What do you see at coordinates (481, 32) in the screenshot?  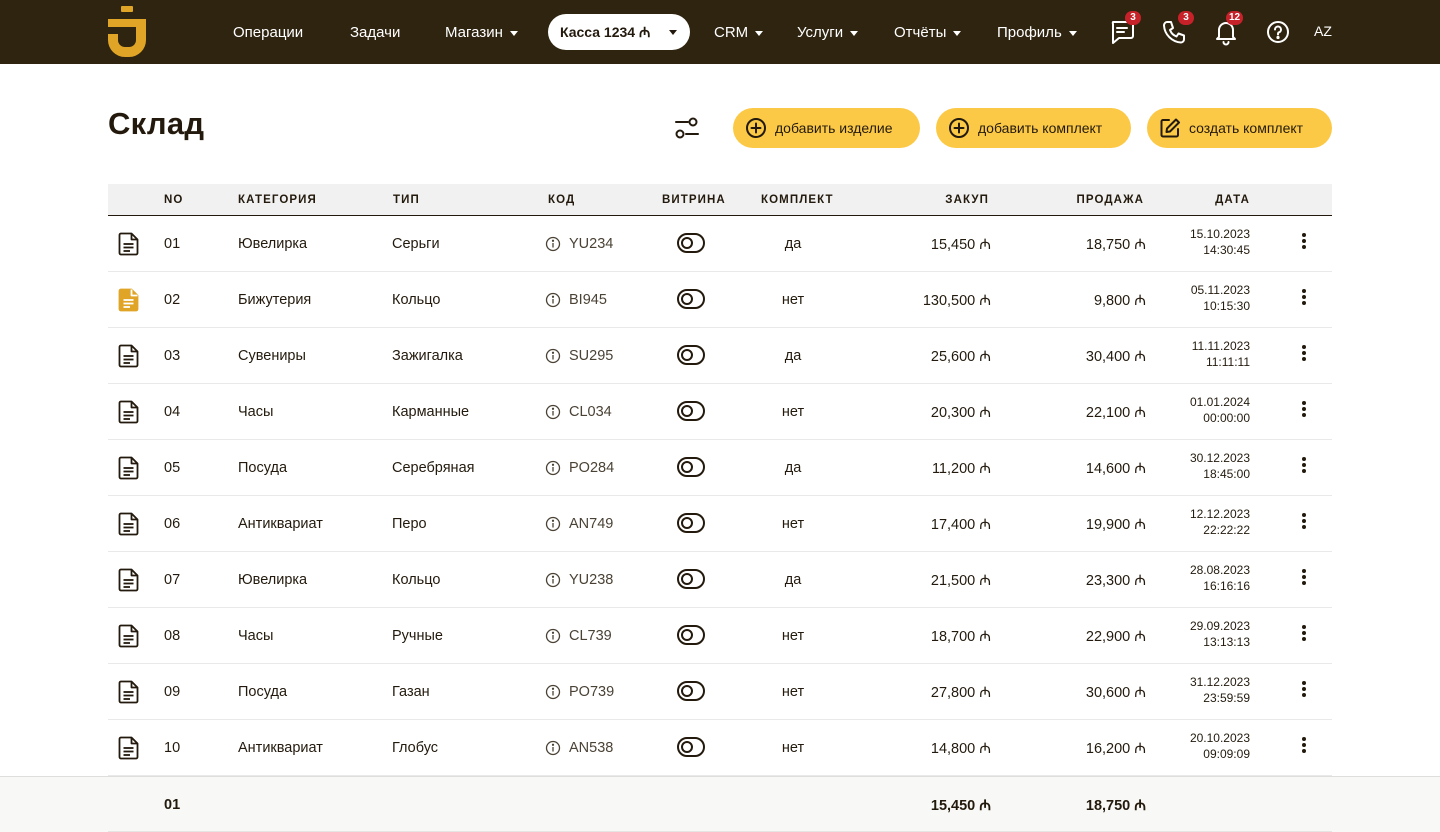 I see `nav-store: Магазин` at bounding box center [481, 32].